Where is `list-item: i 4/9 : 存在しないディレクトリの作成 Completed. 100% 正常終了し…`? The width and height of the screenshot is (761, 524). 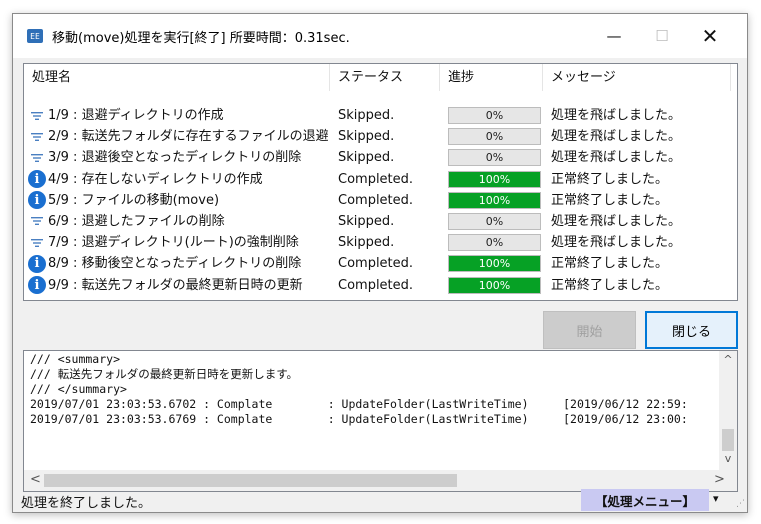
list-item: i 4/9 : 存在しないディレクトリの作成 Completed. 100% 正常終了し… is located at coordinates (380, 179).